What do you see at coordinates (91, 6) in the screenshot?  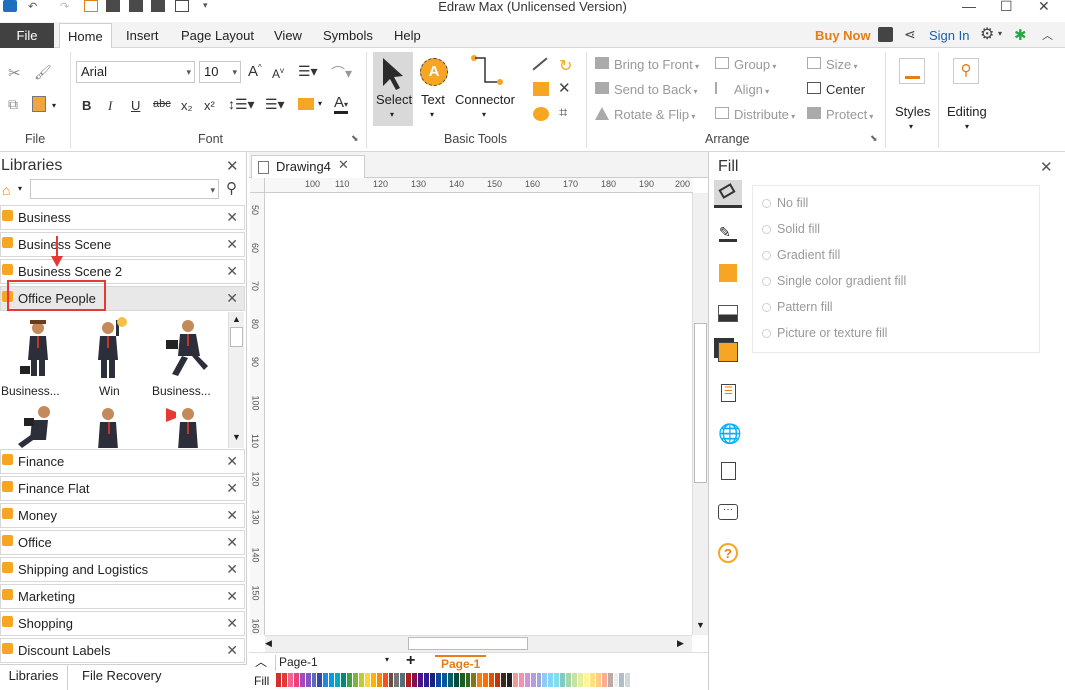 I see `new-icon` at bounding box center [91, 6].